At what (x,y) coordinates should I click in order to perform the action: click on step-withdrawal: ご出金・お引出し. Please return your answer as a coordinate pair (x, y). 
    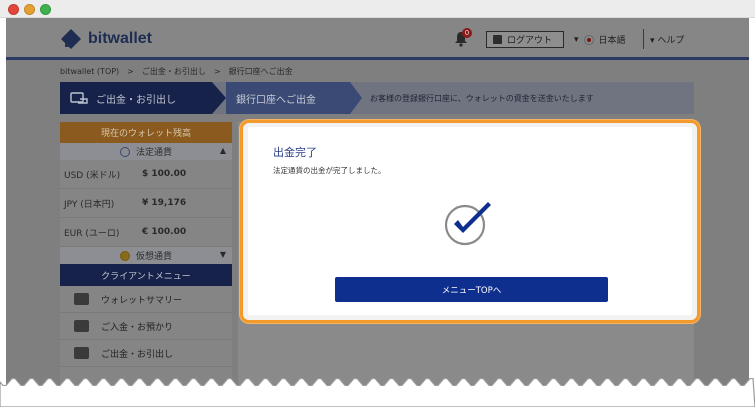
    Looking at the image, I should click on (136, 98).